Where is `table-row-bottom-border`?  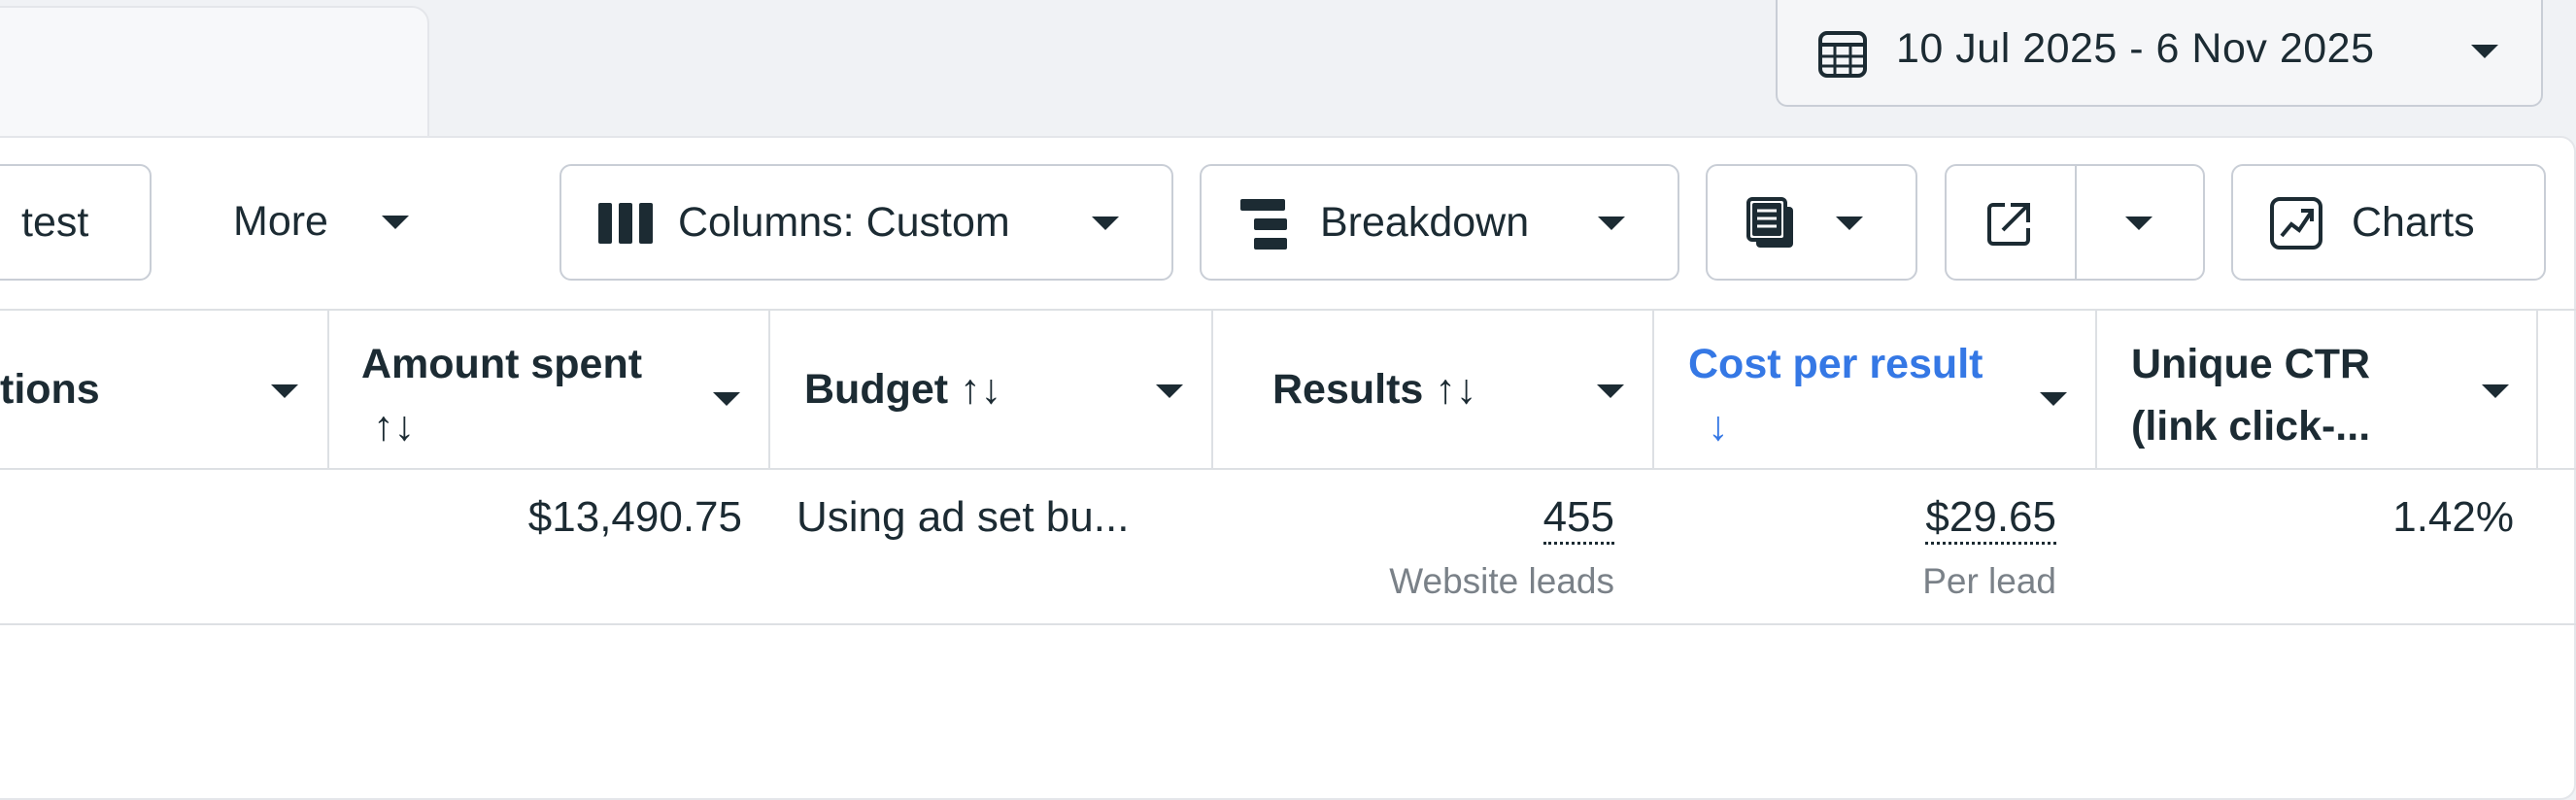
table-row-bottom-border is located at coordinates (1288, 624).